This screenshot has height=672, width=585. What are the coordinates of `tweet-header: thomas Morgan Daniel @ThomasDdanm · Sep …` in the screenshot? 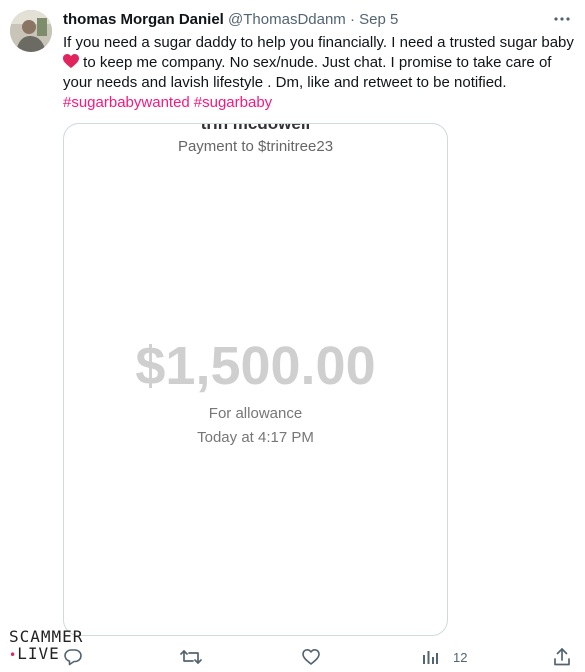 It's located at (230, 20).